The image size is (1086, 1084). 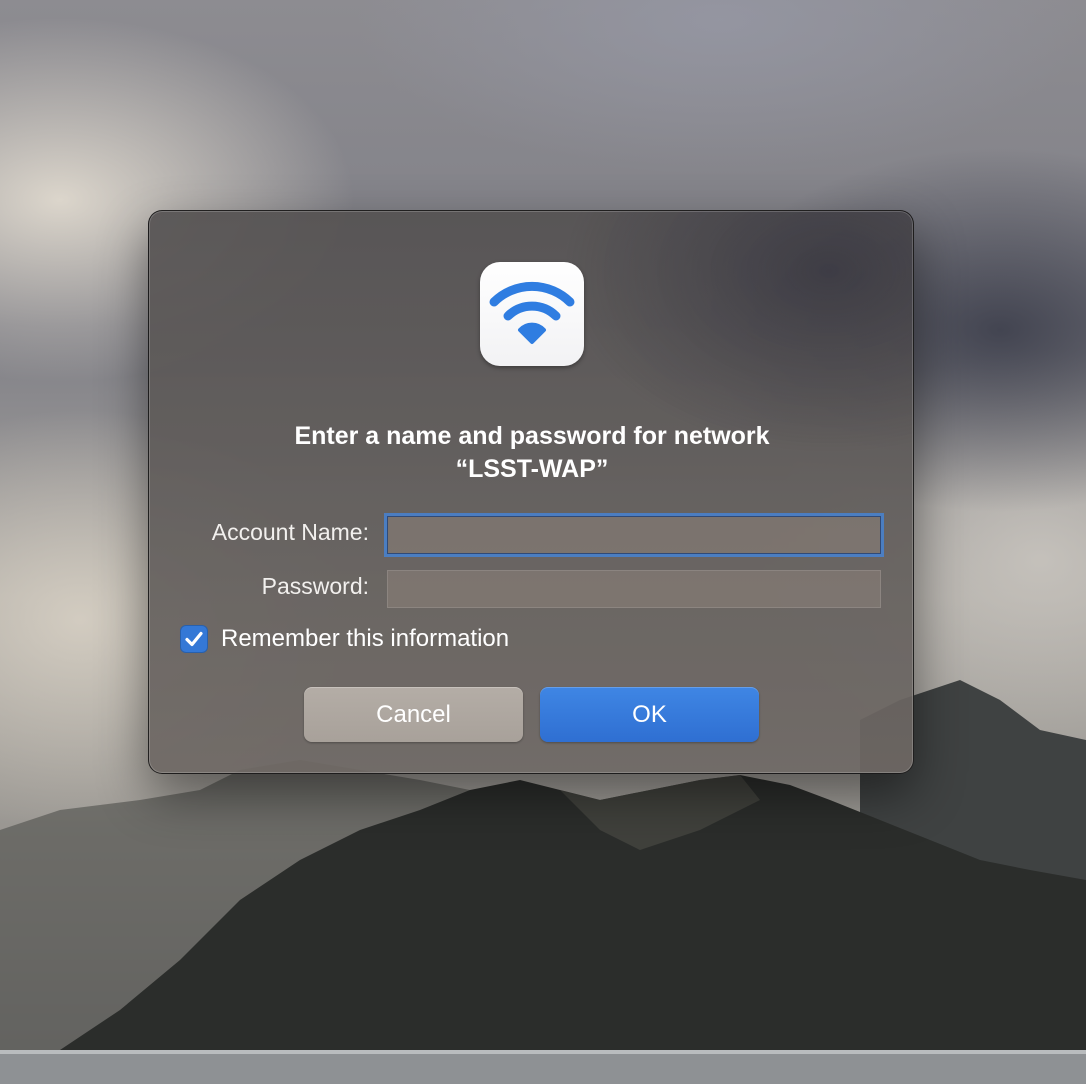 What do you see at coordinates (543, 1052) in the screenshot?
I see `sea-shimmer` at bounding box center [543, 1052].